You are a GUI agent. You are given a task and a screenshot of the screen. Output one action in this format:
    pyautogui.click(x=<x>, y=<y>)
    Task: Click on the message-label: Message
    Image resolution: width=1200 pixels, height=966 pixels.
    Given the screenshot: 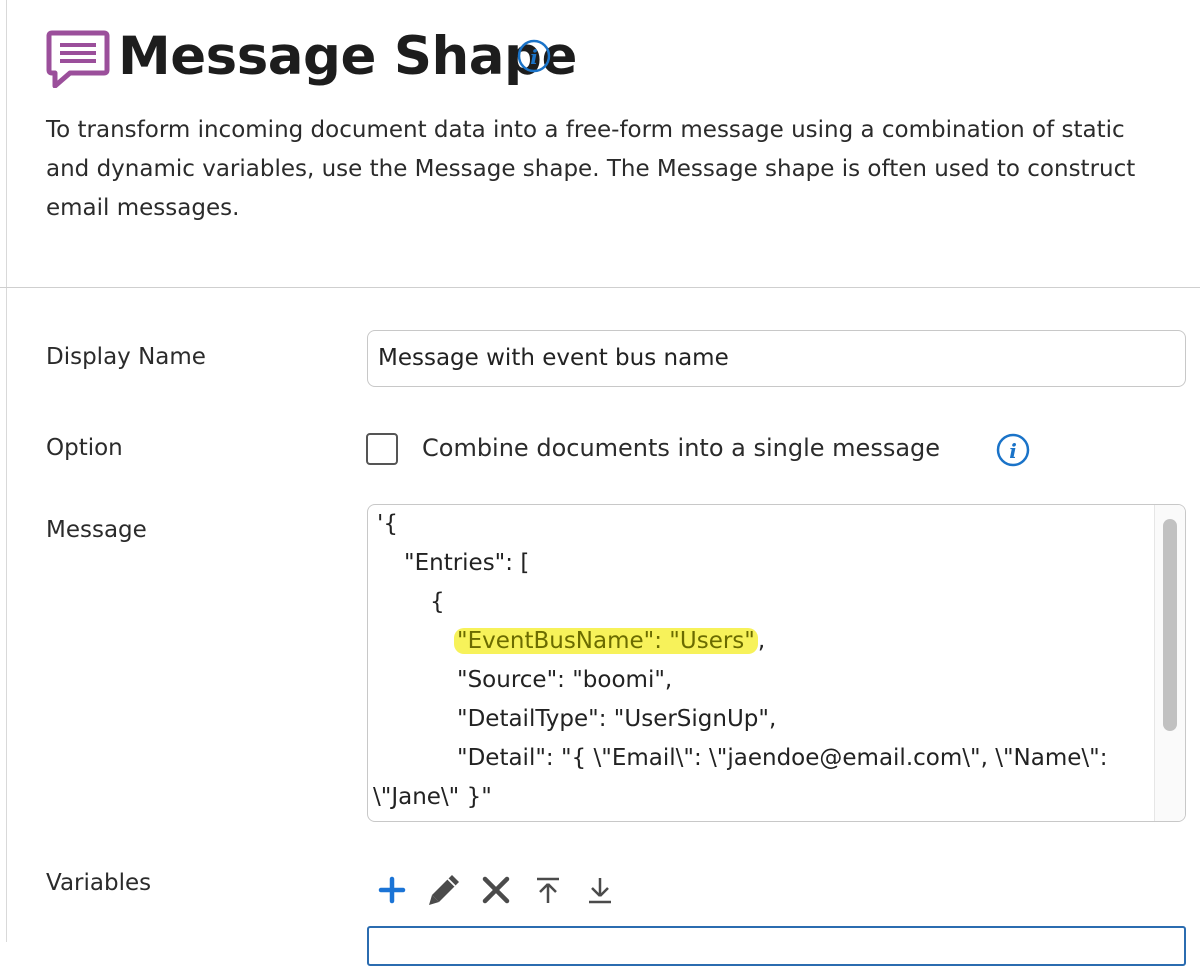 What is the action you would take?
    pyautogui.click(x=96, y=530)
    